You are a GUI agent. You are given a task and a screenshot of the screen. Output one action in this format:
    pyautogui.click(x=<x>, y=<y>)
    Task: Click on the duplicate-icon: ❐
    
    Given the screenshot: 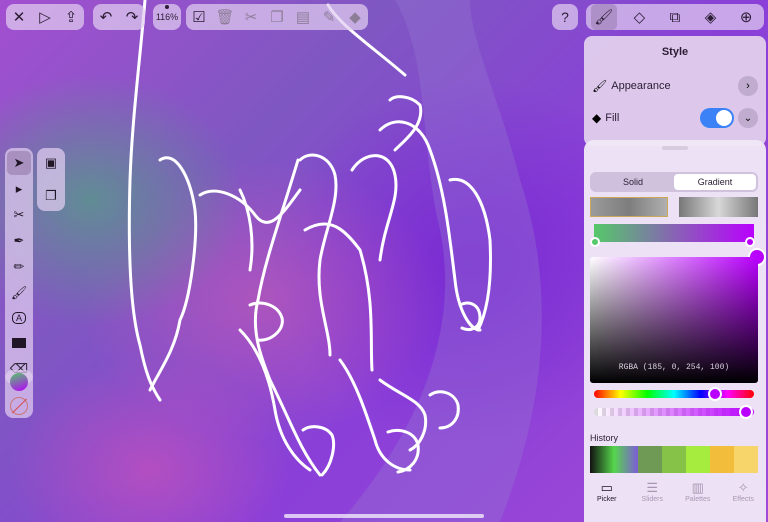 What is the action you would take?
    pyautogui.click(x=51, y=196)
    